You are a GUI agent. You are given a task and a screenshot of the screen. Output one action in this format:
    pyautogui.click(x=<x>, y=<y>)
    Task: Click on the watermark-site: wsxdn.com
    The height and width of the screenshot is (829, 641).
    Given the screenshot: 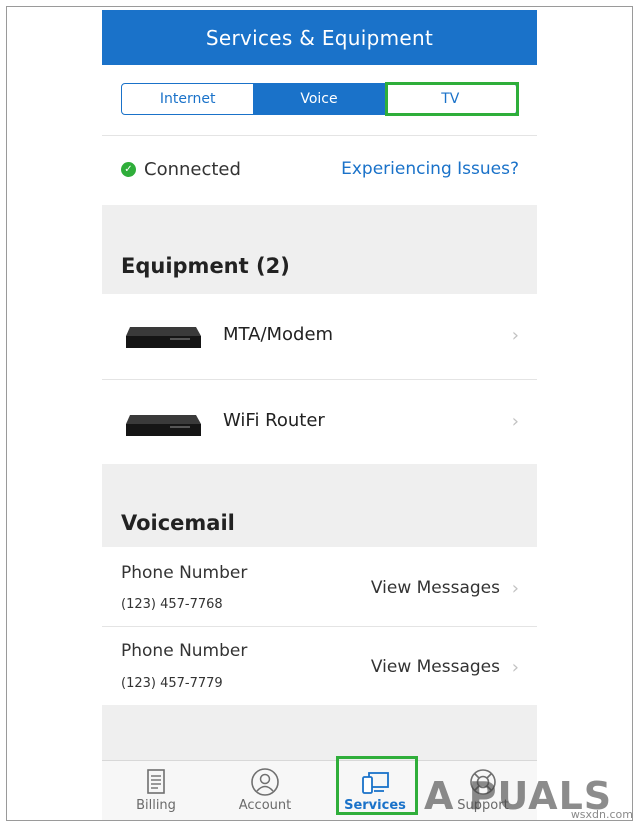 What is the action you would take?
    pyautogui.click(x=601, y=814)
    